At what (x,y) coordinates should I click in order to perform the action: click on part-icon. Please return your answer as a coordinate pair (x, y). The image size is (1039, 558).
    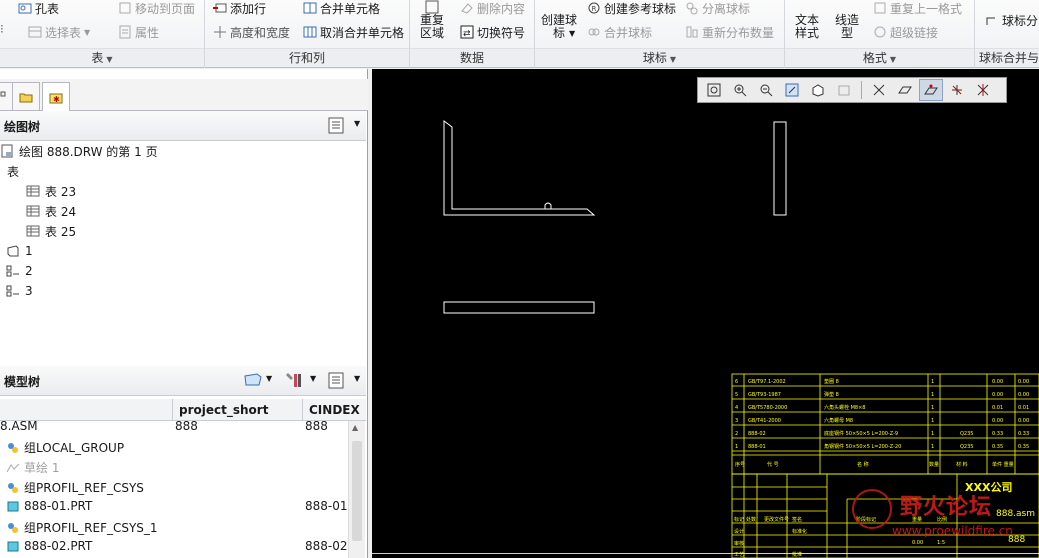
    Looking at the image, I should click on (13, 506).